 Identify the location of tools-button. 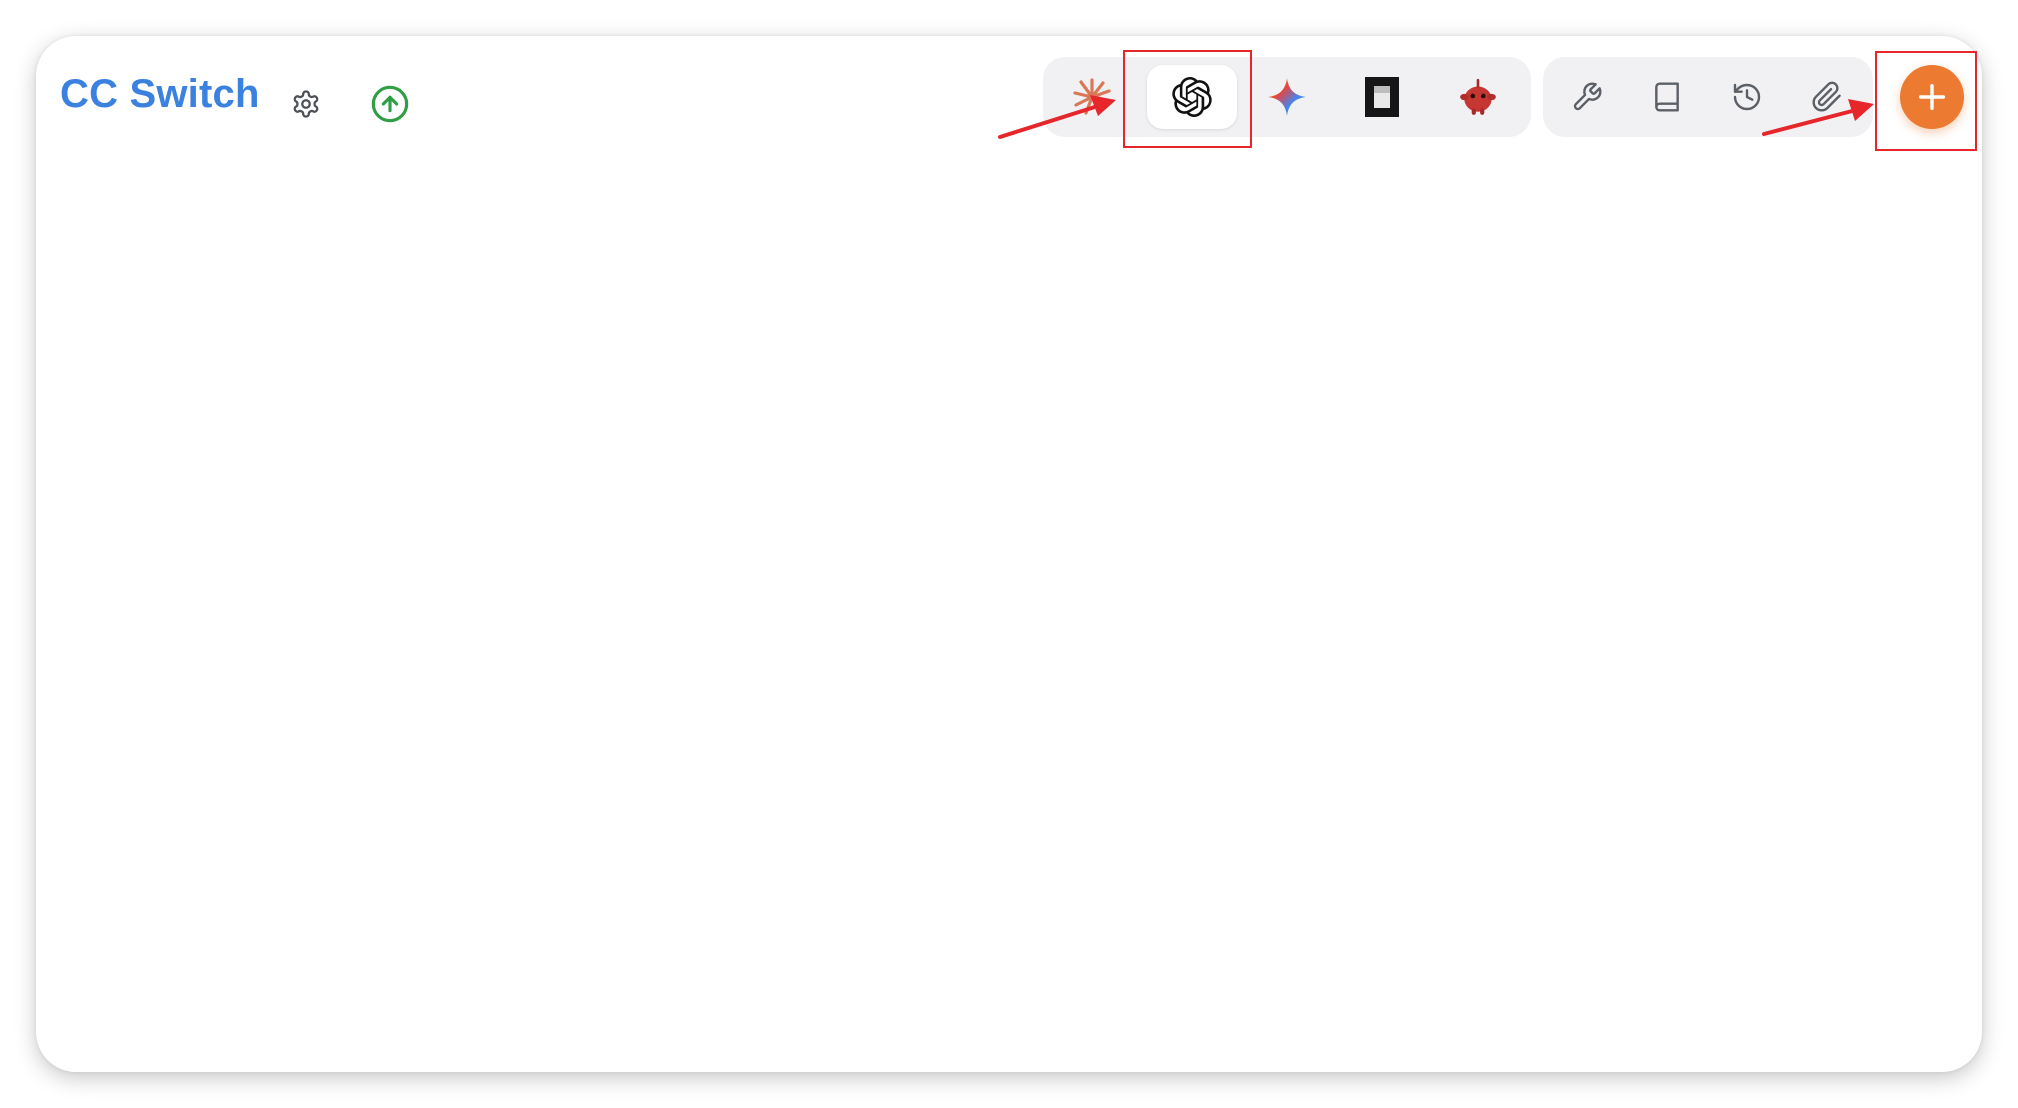
(1587, 97).